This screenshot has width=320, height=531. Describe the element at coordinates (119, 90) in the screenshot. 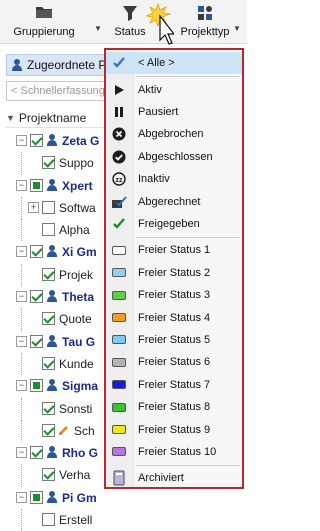

I see `play-icon` at that location.